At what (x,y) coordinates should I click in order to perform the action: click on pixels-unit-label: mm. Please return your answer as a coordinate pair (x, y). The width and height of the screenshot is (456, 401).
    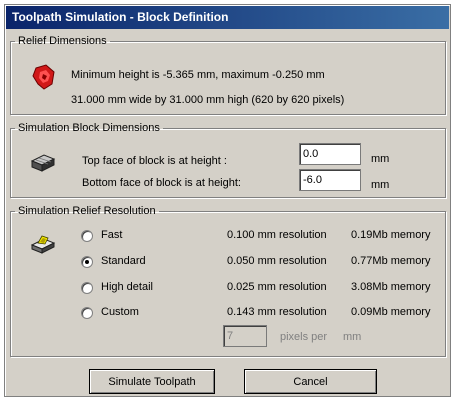
    Looking at the image, I should click on (352, 337).